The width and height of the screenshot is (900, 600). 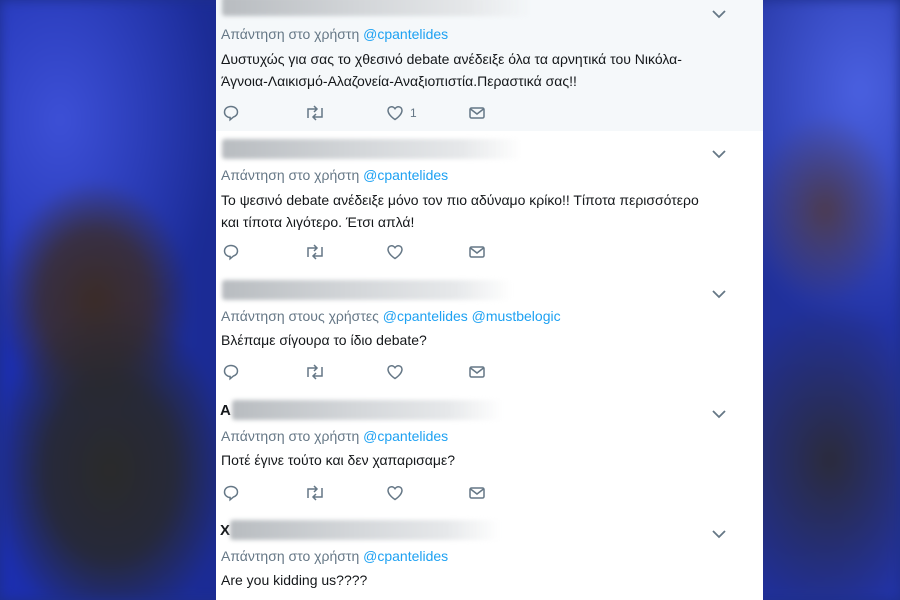 What do you see at coordinates (338, 460) in the screenshot?
I see `tweet-text-line: Ποτέ έγινε τούτο και δεν χαπαρισαμε?` at bounding box center [338, 460].